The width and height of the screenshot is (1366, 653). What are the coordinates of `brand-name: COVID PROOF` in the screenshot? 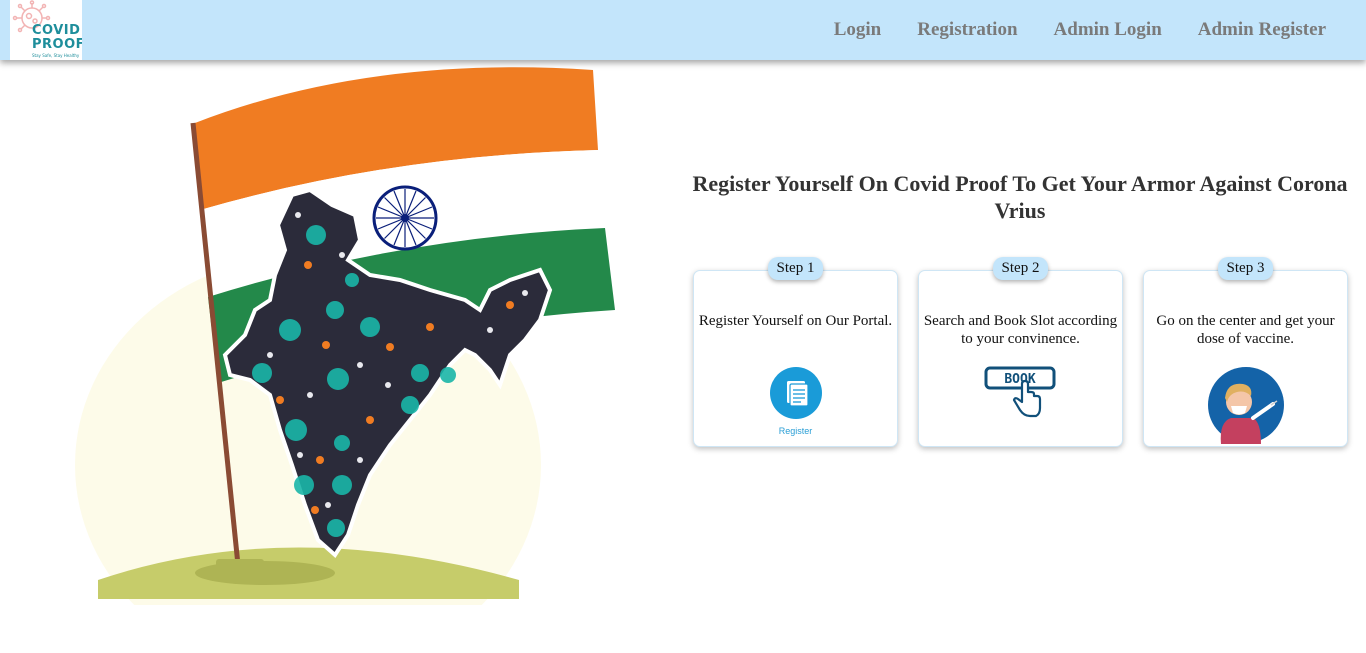 It's located at (57, 38).